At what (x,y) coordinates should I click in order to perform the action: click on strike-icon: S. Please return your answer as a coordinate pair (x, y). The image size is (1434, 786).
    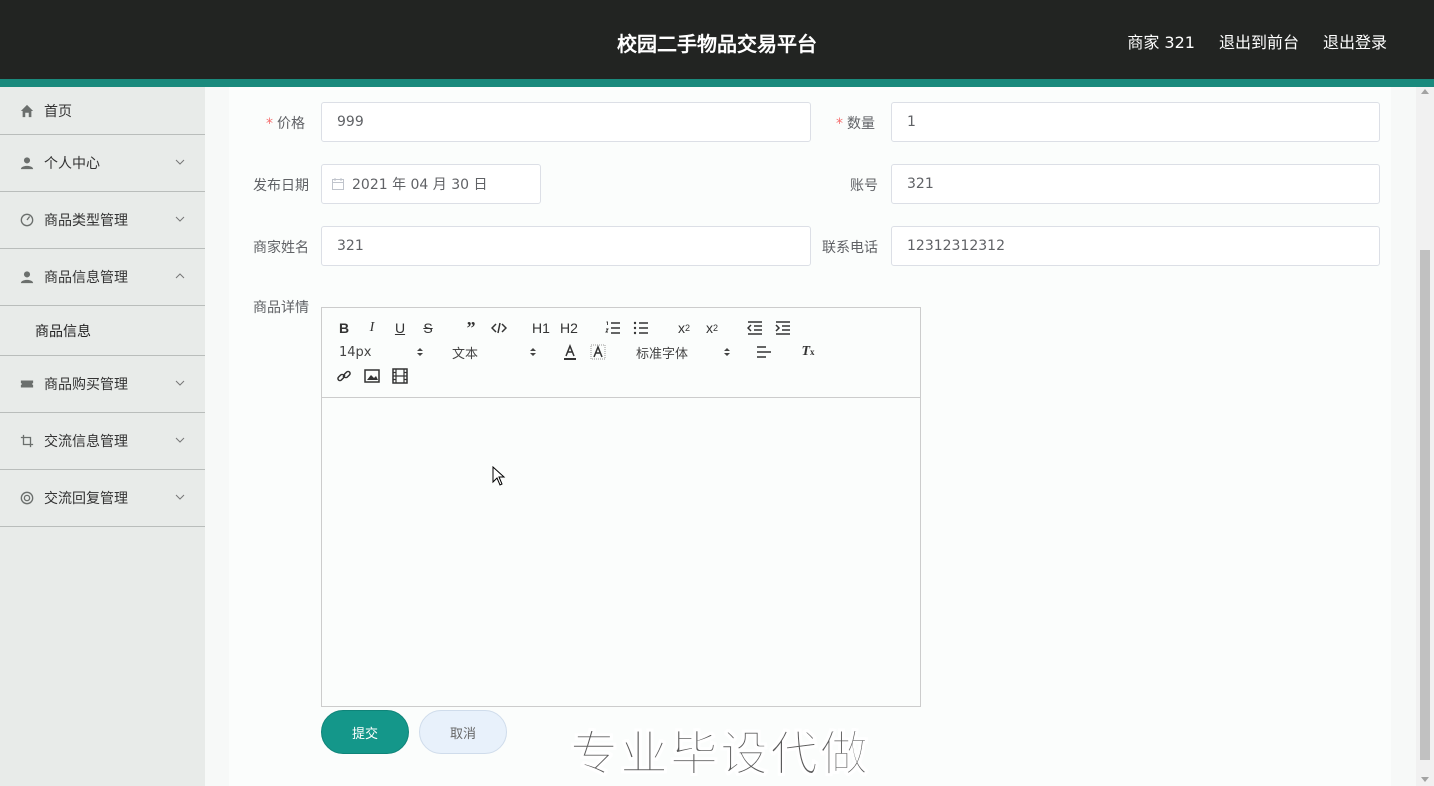
    Looking at the image, I should click on (428, 328).